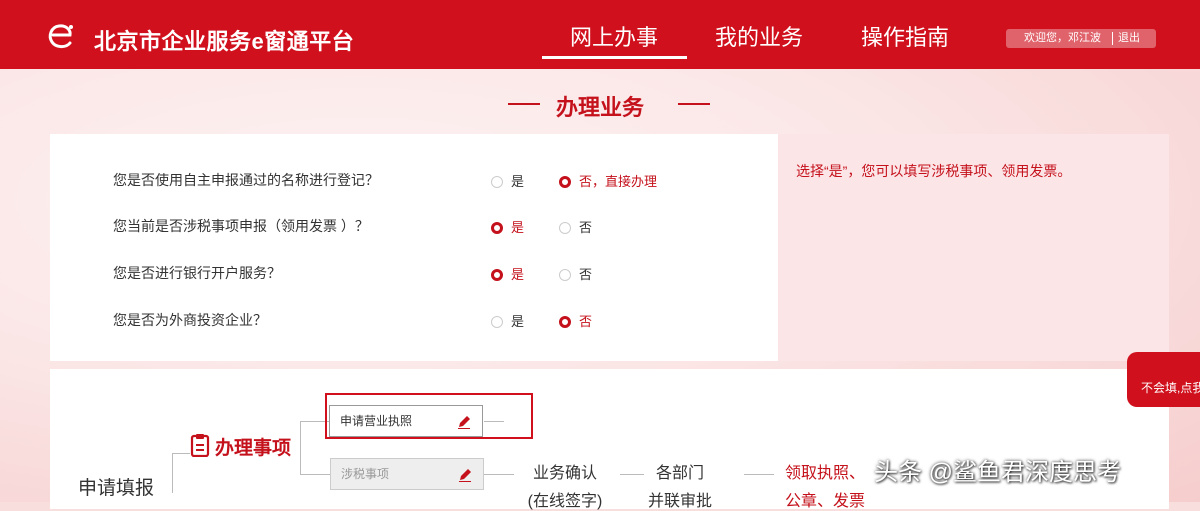  Describe the element at coordinates (565, 487) in the screenshot. I see `step-business-confirm: 业务确认 (在线签字)` at that location.